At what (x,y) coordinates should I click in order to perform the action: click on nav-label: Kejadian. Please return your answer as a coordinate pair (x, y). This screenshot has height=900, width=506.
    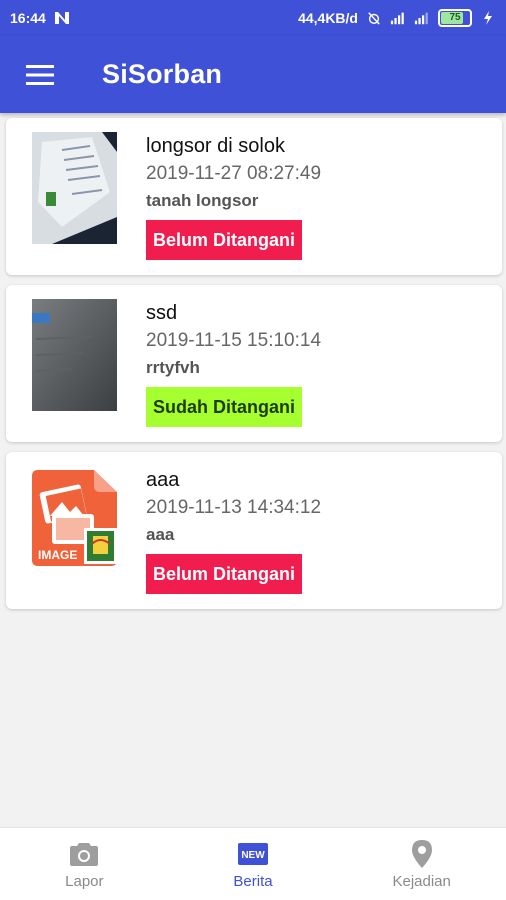
    Looking at the image, I should click on (421, 881).